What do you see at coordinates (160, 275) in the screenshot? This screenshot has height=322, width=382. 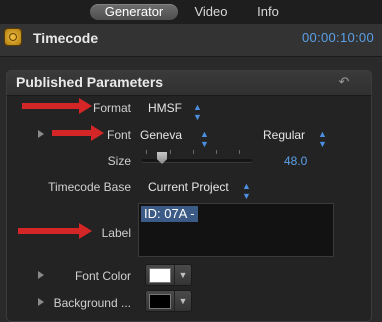 I see `font-color-swatch` at bounding box center [160, 275].